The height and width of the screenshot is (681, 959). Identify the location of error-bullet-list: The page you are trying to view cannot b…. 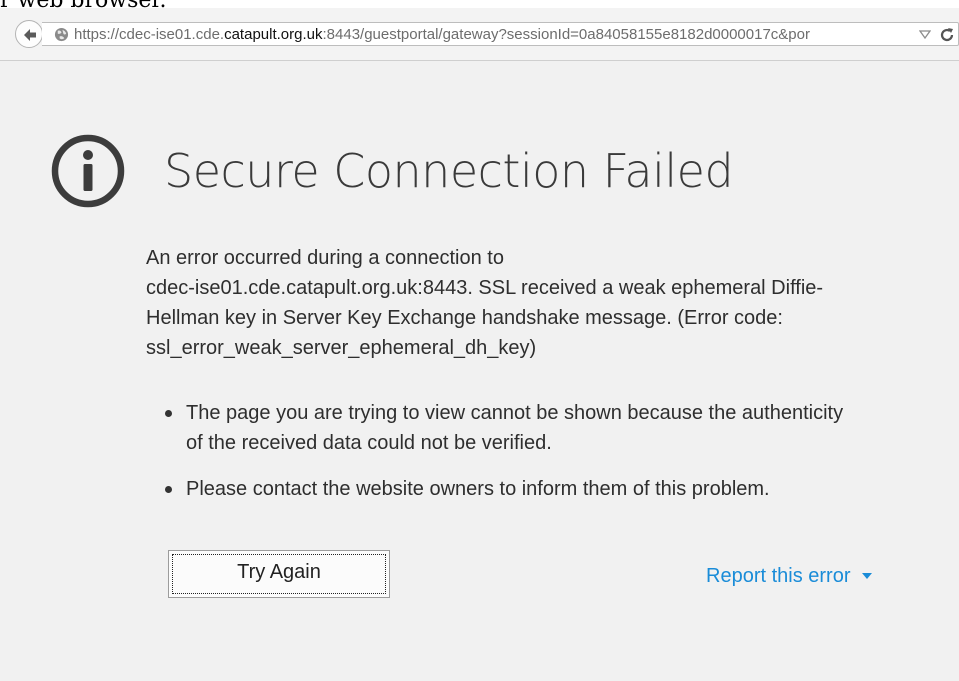
(504, 451).